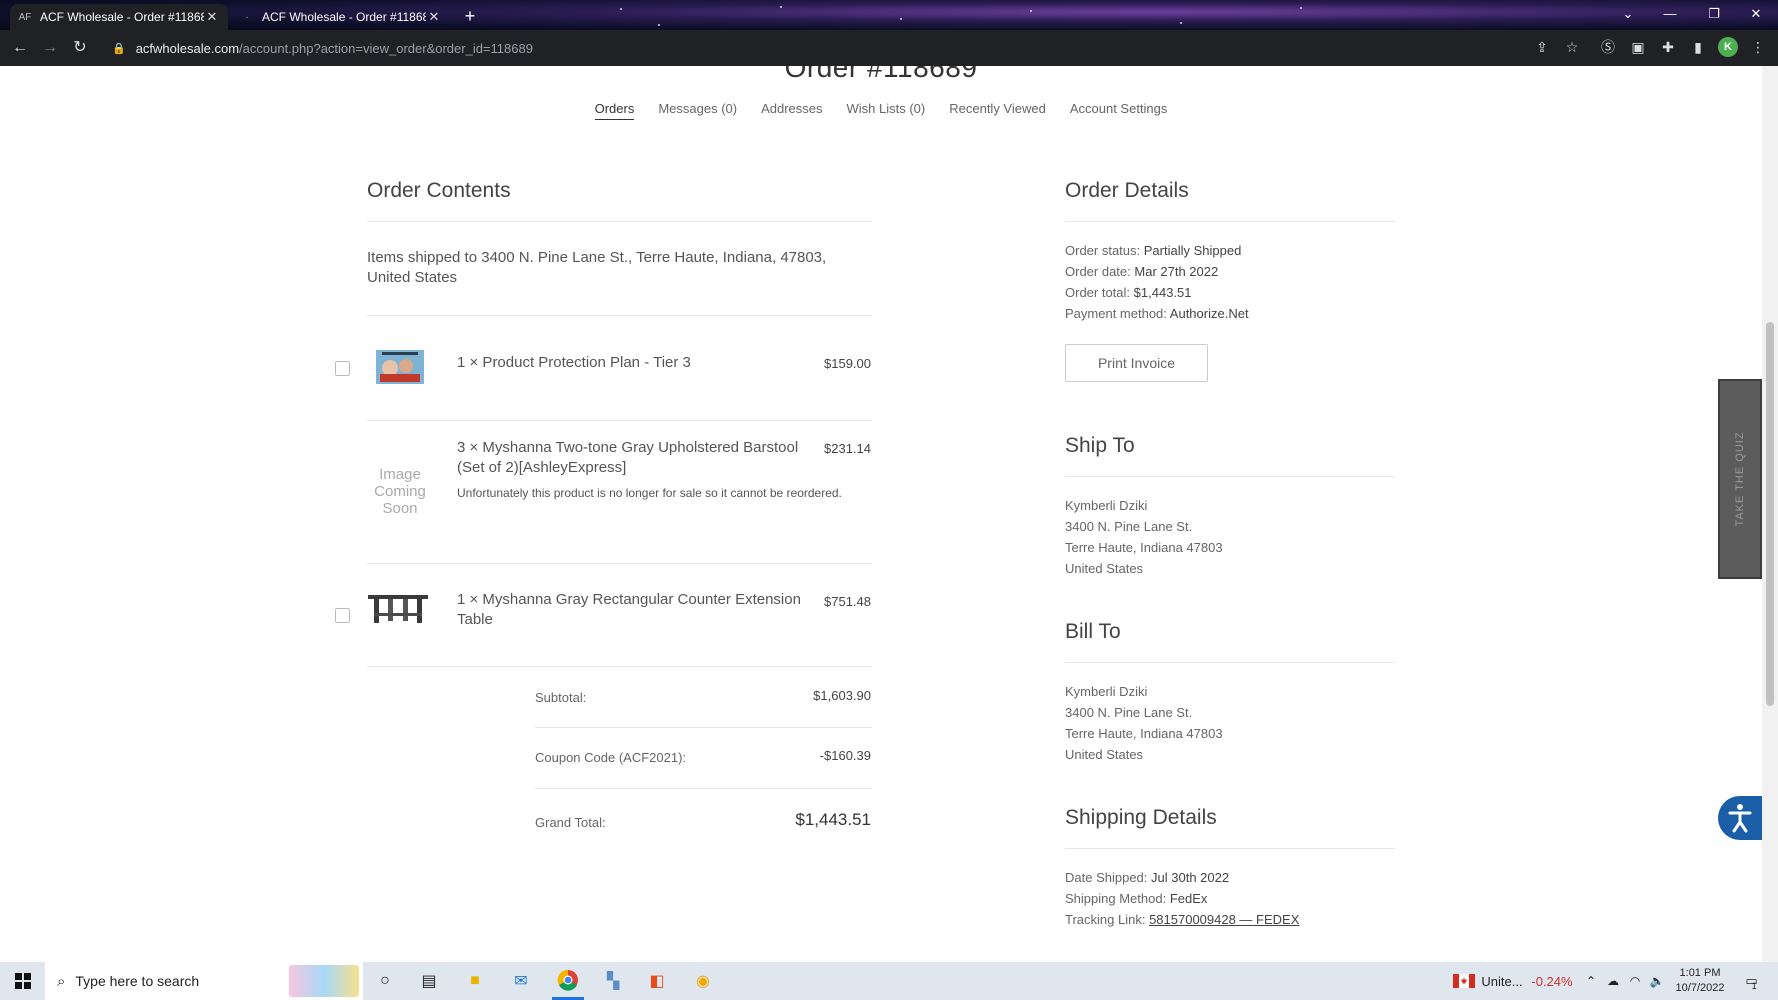  I want to click on nav-wish-lists: Wish Lists (0), so click(886, 110).